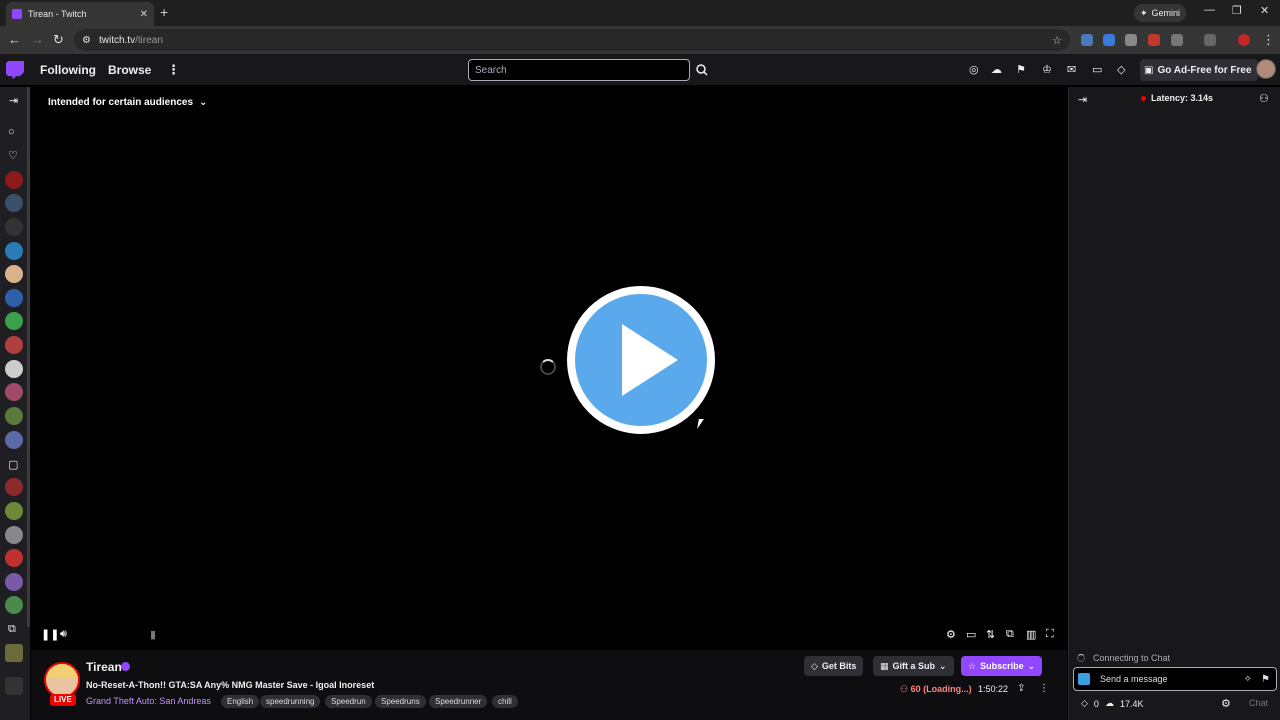  What do you see at coordinates (1081, 658) in the screenshot?
I see `loading-spinner-icon` at bounding box center [1081, 658].